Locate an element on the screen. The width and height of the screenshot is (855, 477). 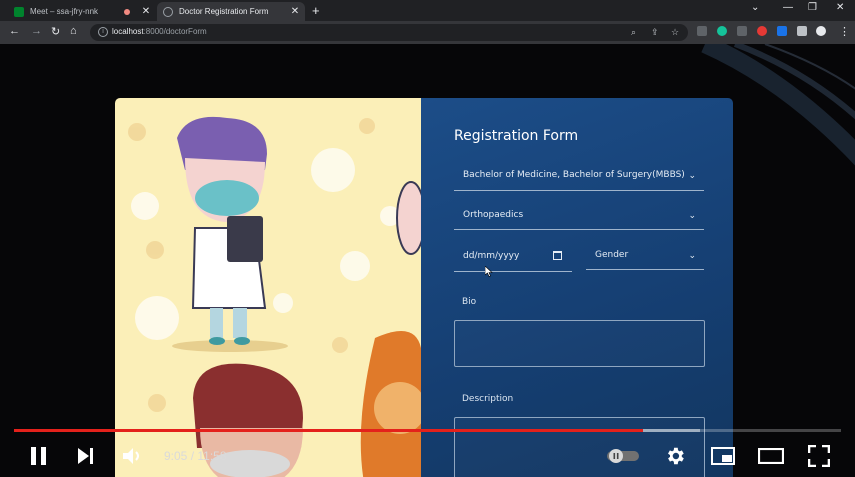
bio-label: Bio is located at coordinates (469, 302).